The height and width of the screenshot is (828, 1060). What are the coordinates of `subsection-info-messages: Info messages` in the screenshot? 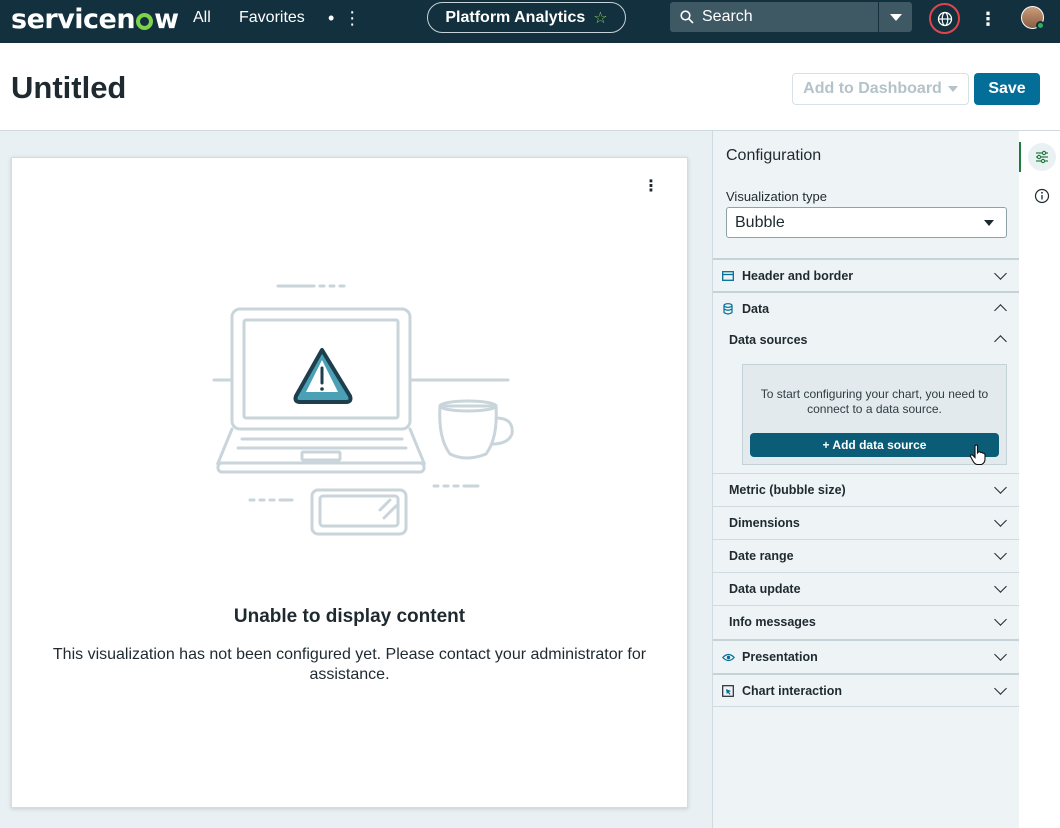 It's located at (866, 621).